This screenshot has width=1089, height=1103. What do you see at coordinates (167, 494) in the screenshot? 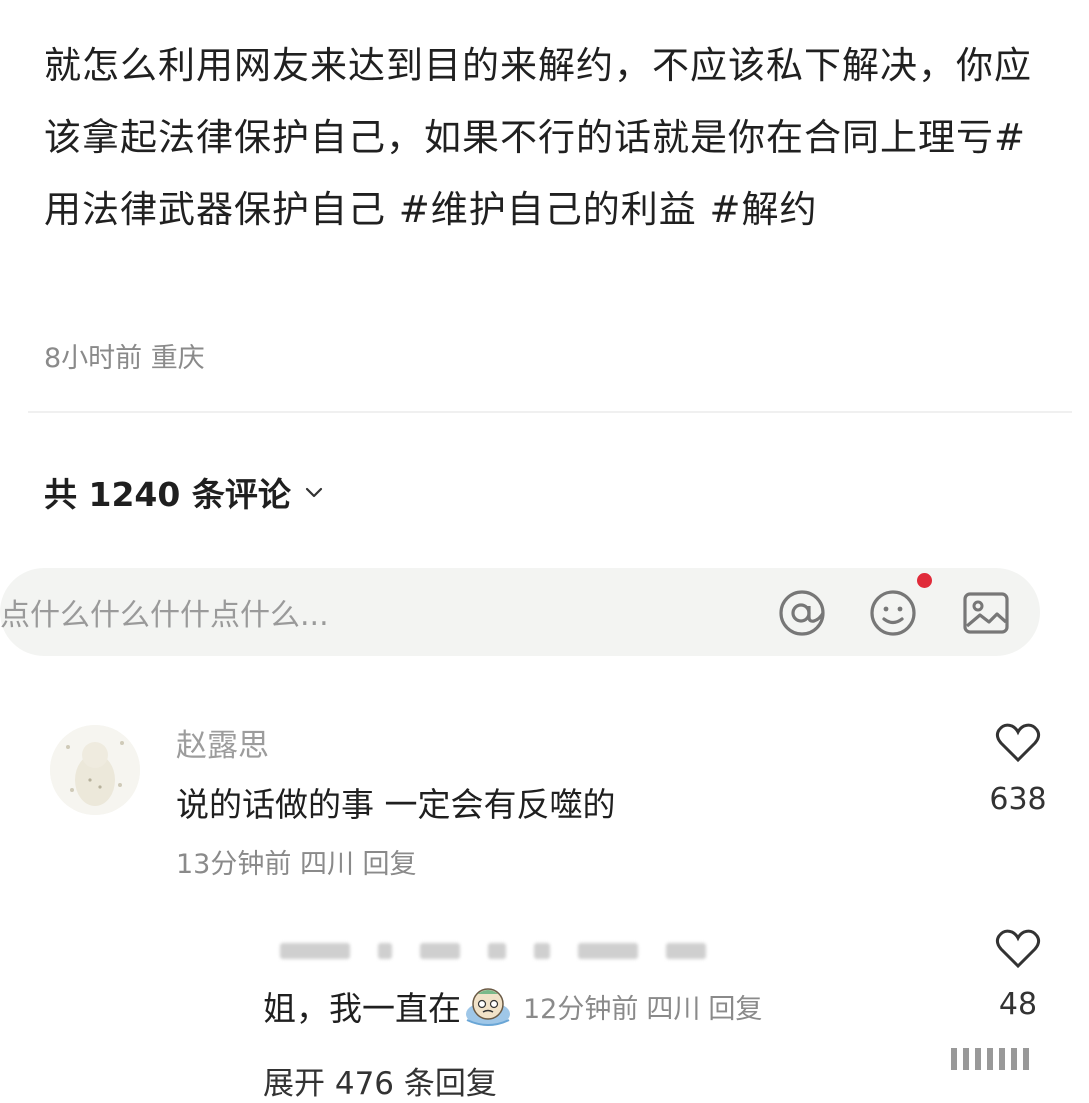
I see `comments-count-label: 共 1240 条评论` at bounding box center [167, 494].